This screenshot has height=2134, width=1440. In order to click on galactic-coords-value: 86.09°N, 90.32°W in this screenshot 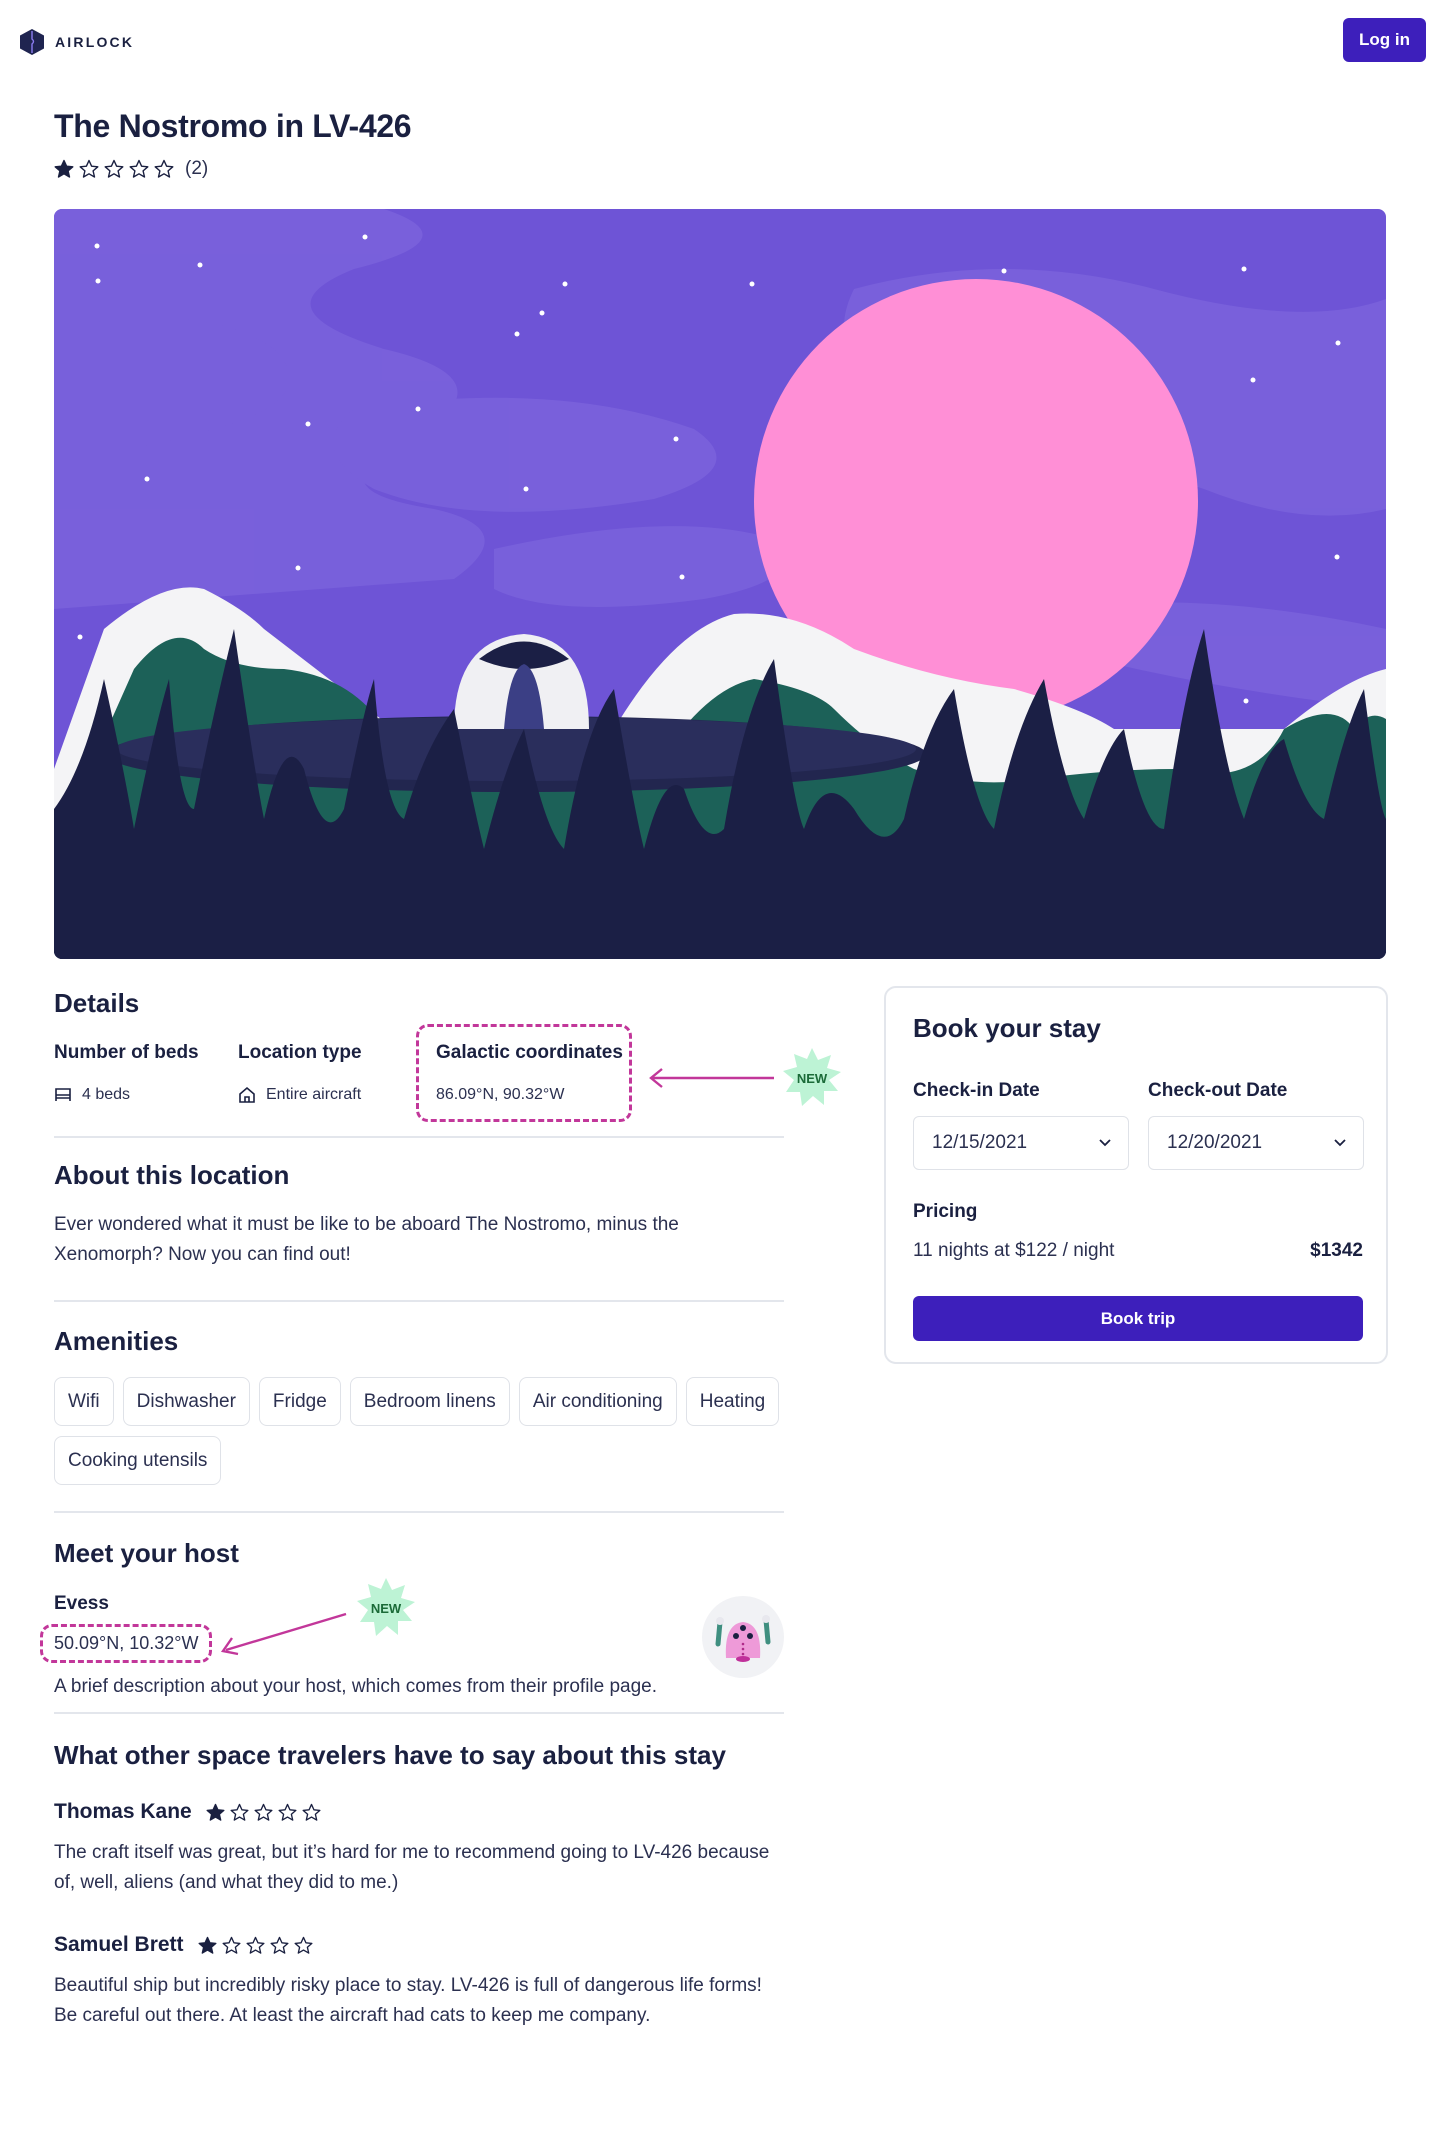, I will do `click(529, 1095)`.